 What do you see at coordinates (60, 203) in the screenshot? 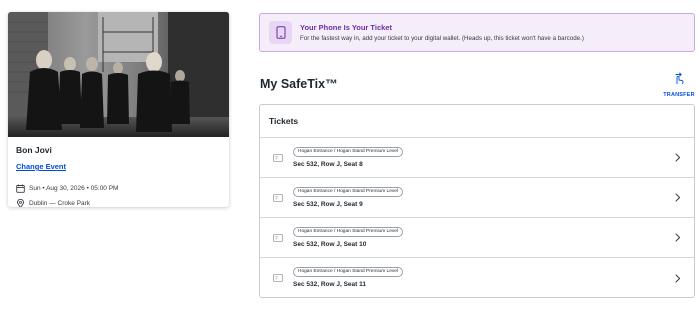
I see `event-location: Dublin — Croke Park` at bounding box center [60, 203].